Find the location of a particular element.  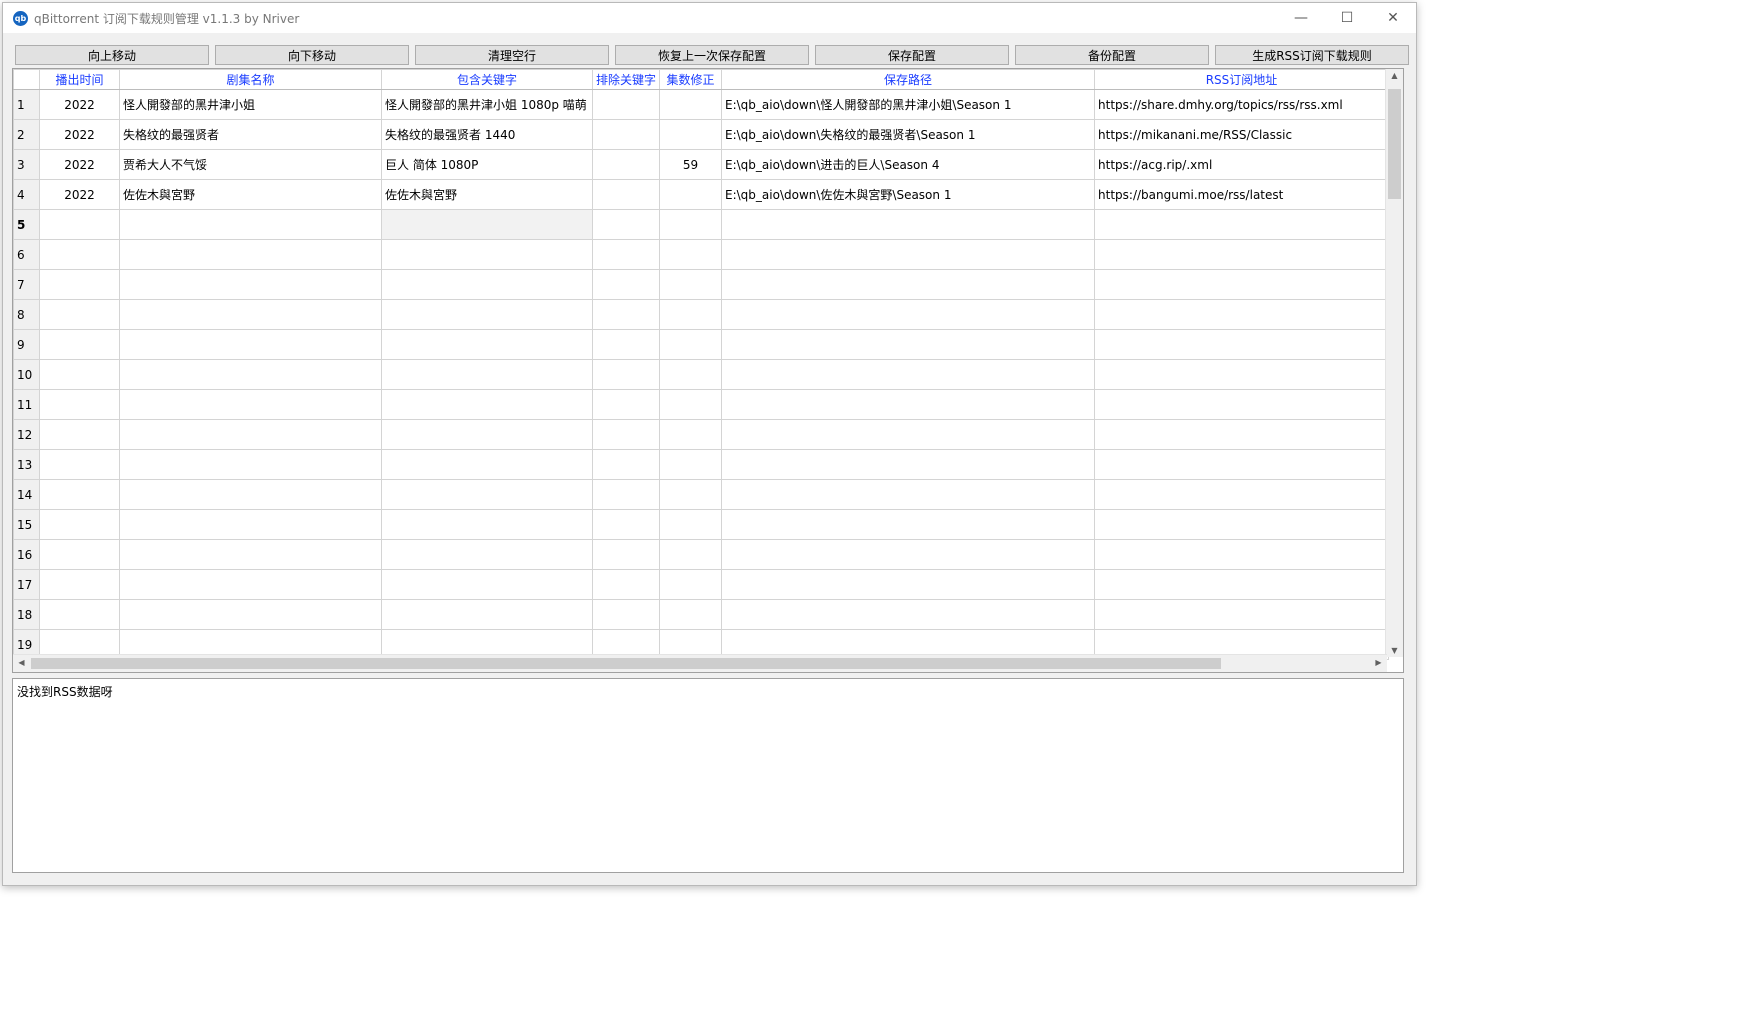

header-exclude-keywords: 排除关键字 is located at coordinates (626, 79).